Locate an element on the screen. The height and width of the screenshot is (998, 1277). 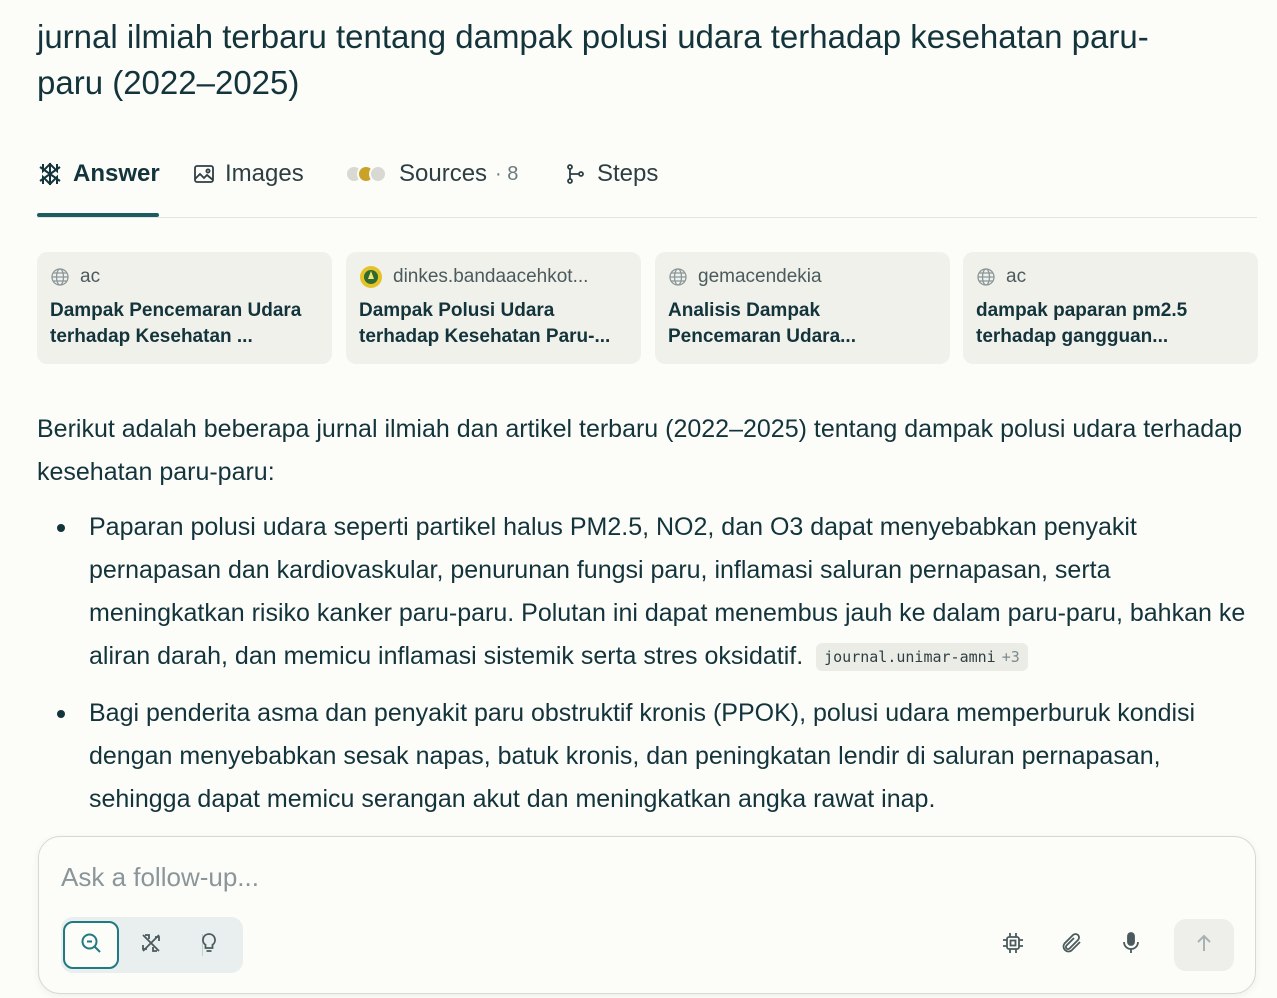
image-icon is located at coordinates (204, 174).